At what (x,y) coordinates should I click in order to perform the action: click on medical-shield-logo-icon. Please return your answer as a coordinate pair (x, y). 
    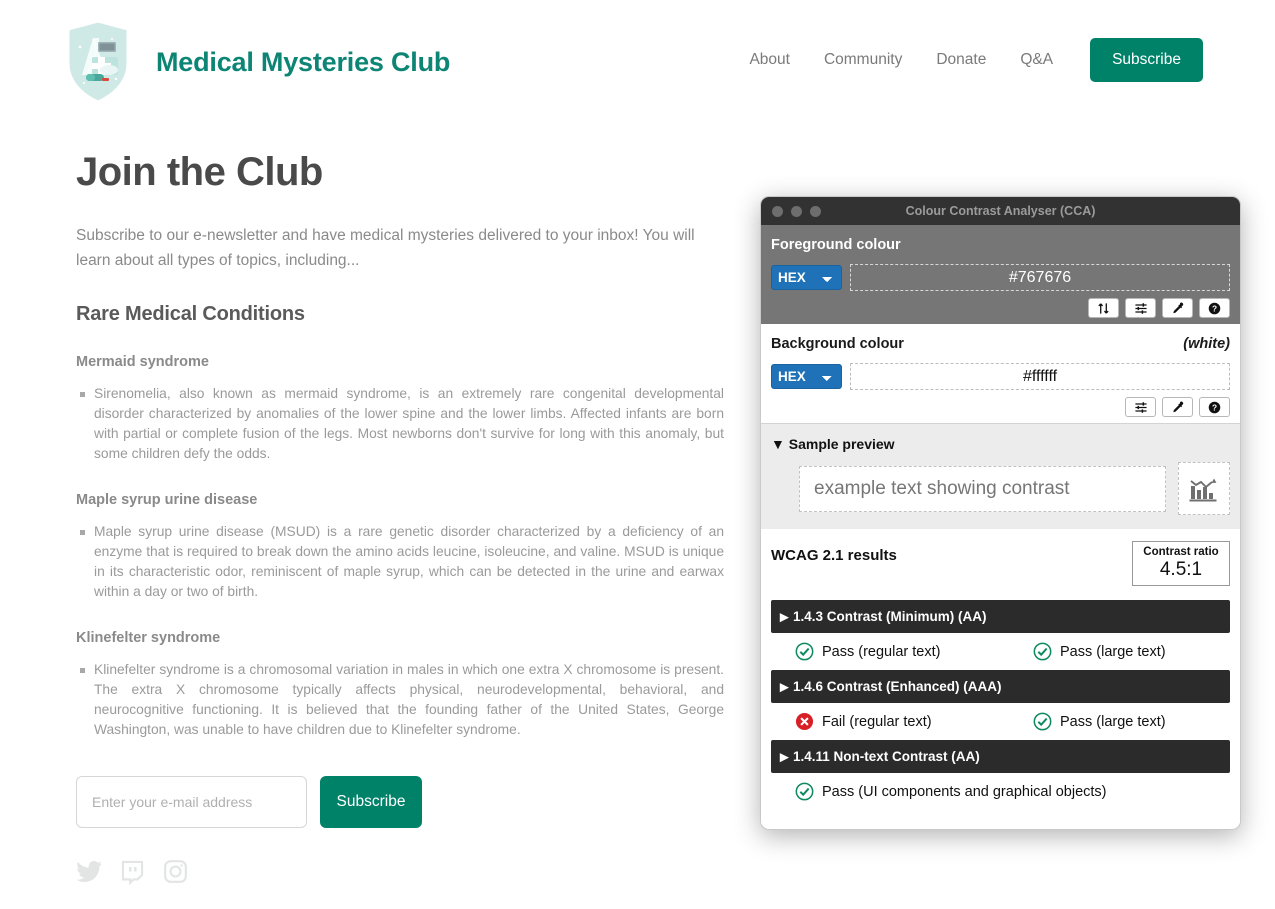
    Looking at the image, I should click on (98, 62).